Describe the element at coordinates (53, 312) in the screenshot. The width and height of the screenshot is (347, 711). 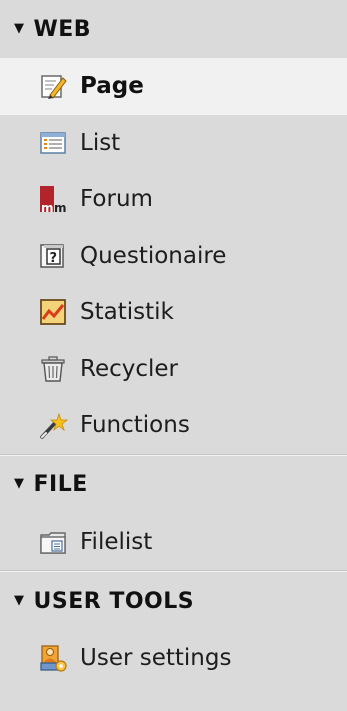
I see `statistik-chart-icon` at that location.